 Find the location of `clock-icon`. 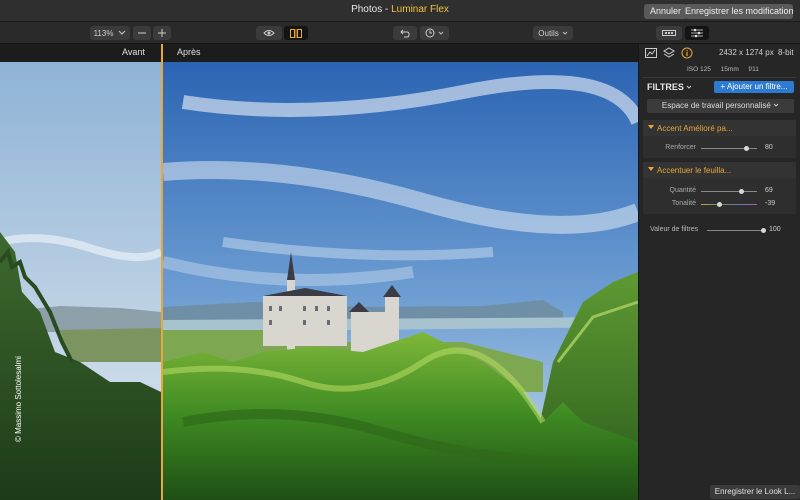

clock-icon is located at coordinates (430, 33).